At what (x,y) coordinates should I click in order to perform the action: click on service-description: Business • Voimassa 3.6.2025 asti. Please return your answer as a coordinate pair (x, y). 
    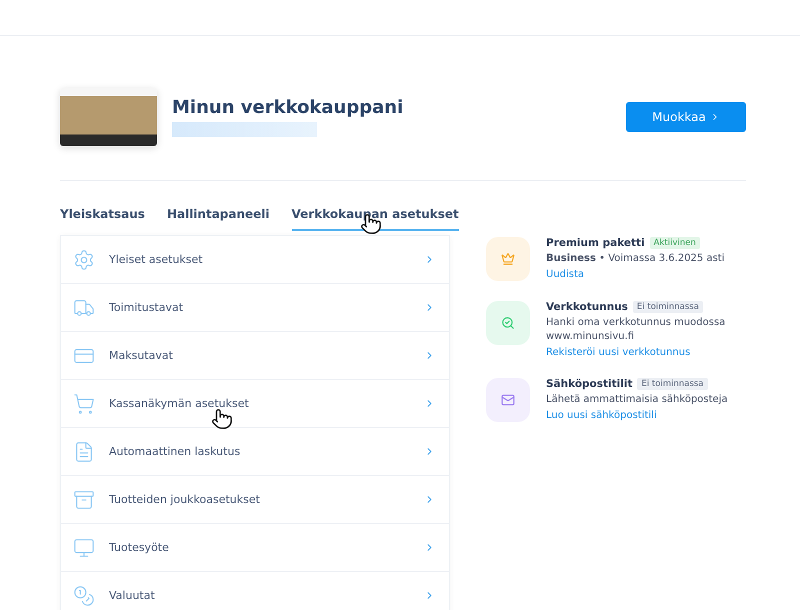
    Looking at the image, I should click on (636, 259).